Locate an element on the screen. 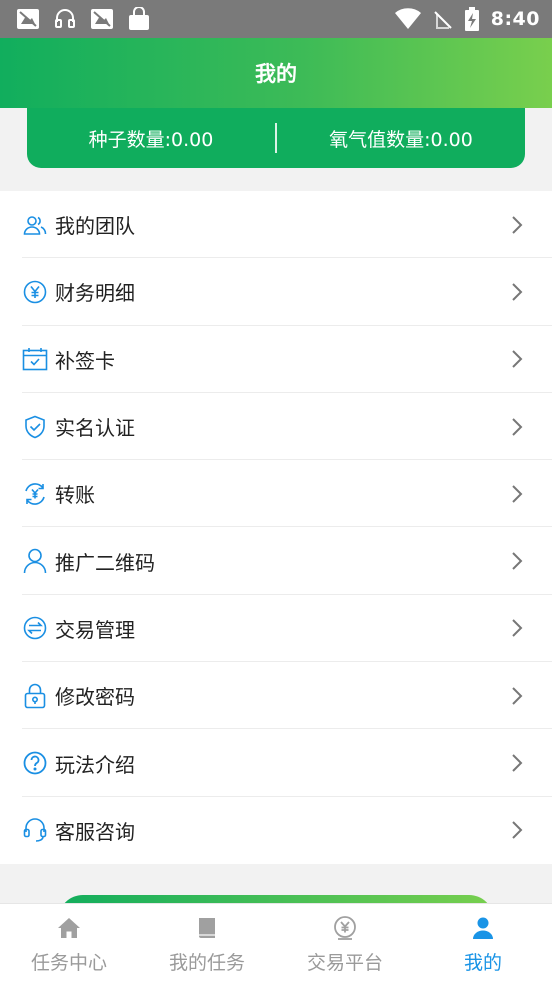  transfer-yen-icon is located at coordinates (35, 494).